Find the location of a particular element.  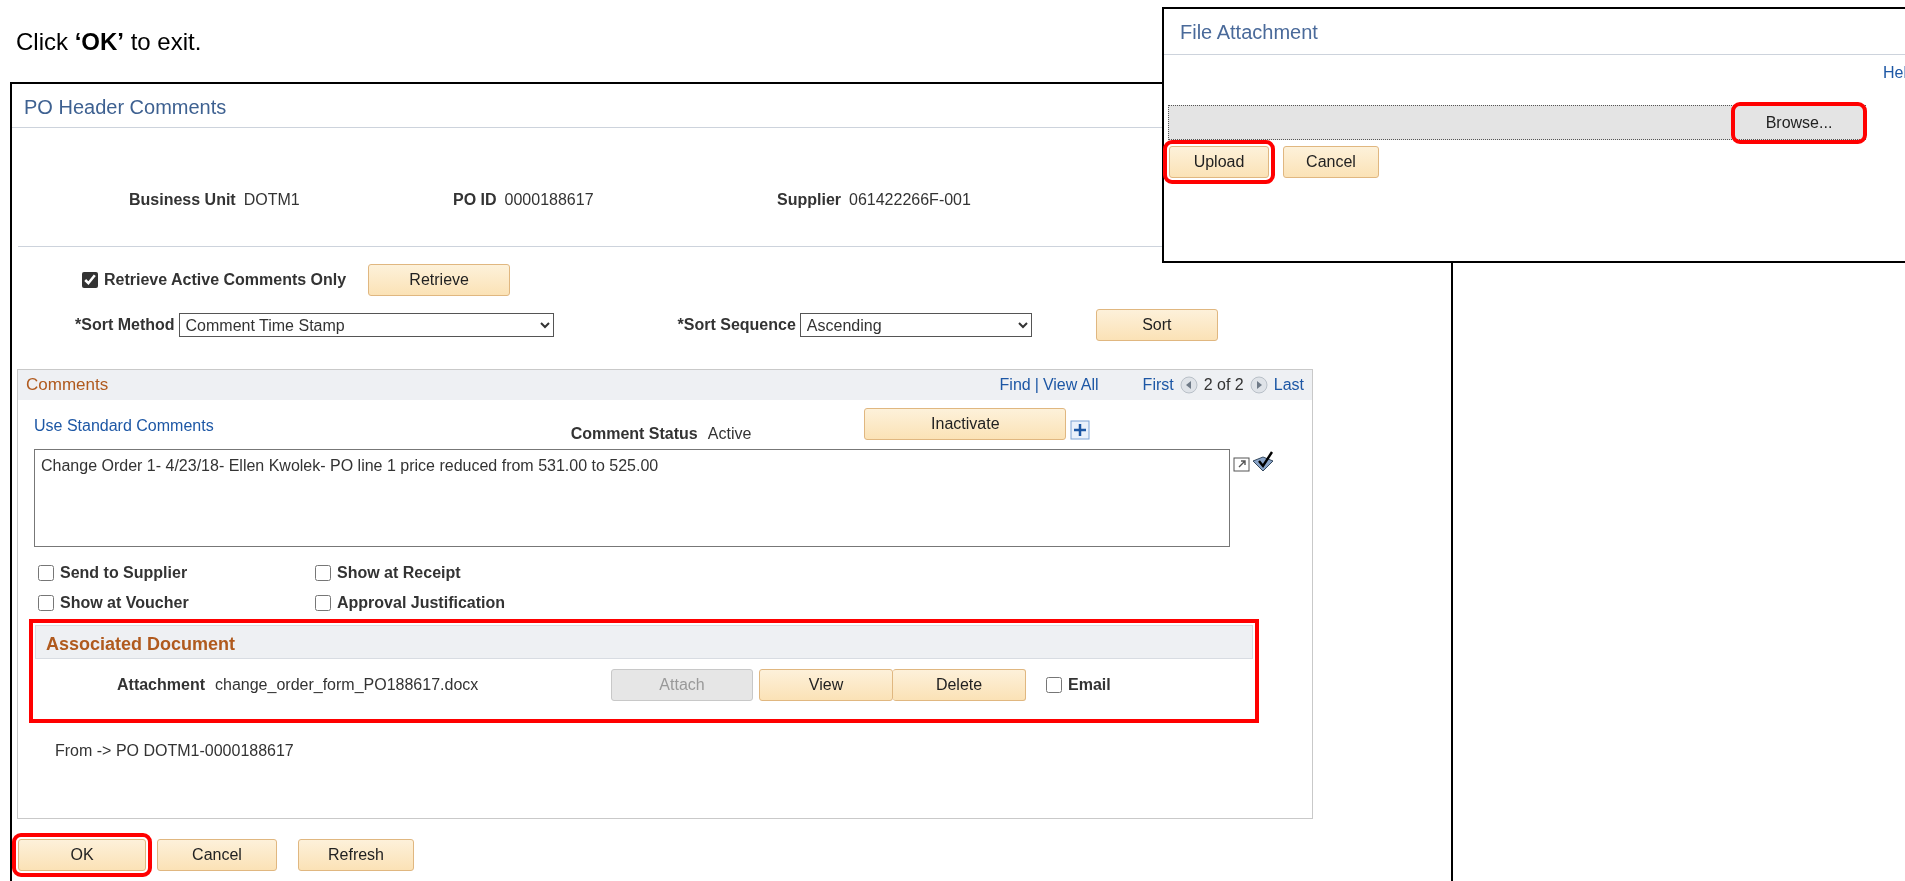

first-link: First is located at coordinates (1158, 385).